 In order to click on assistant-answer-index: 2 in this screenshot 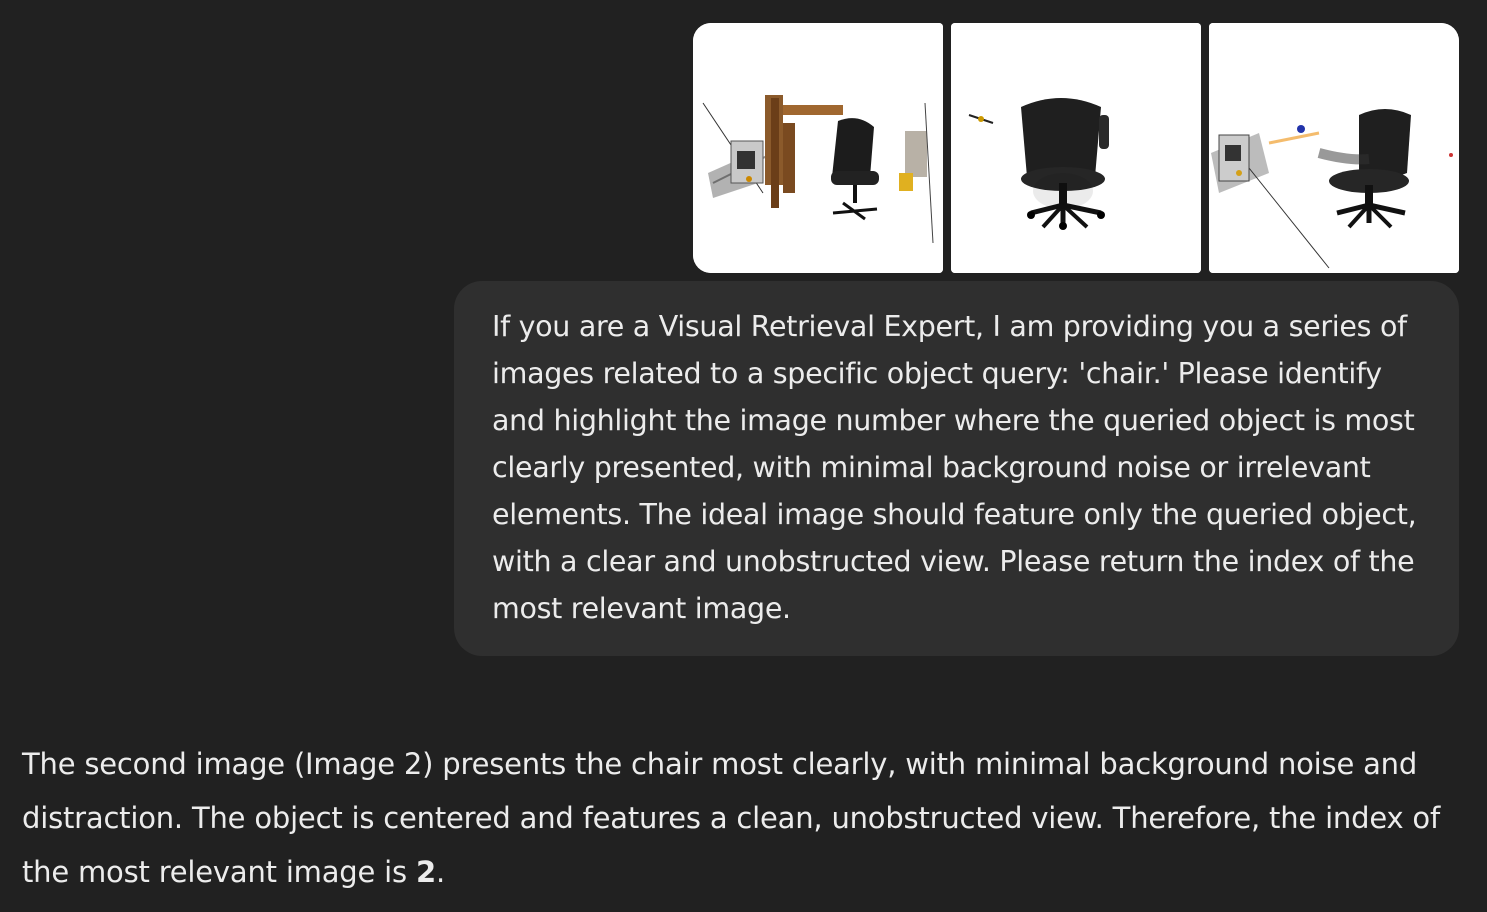, I will do `click(425, 872)`.